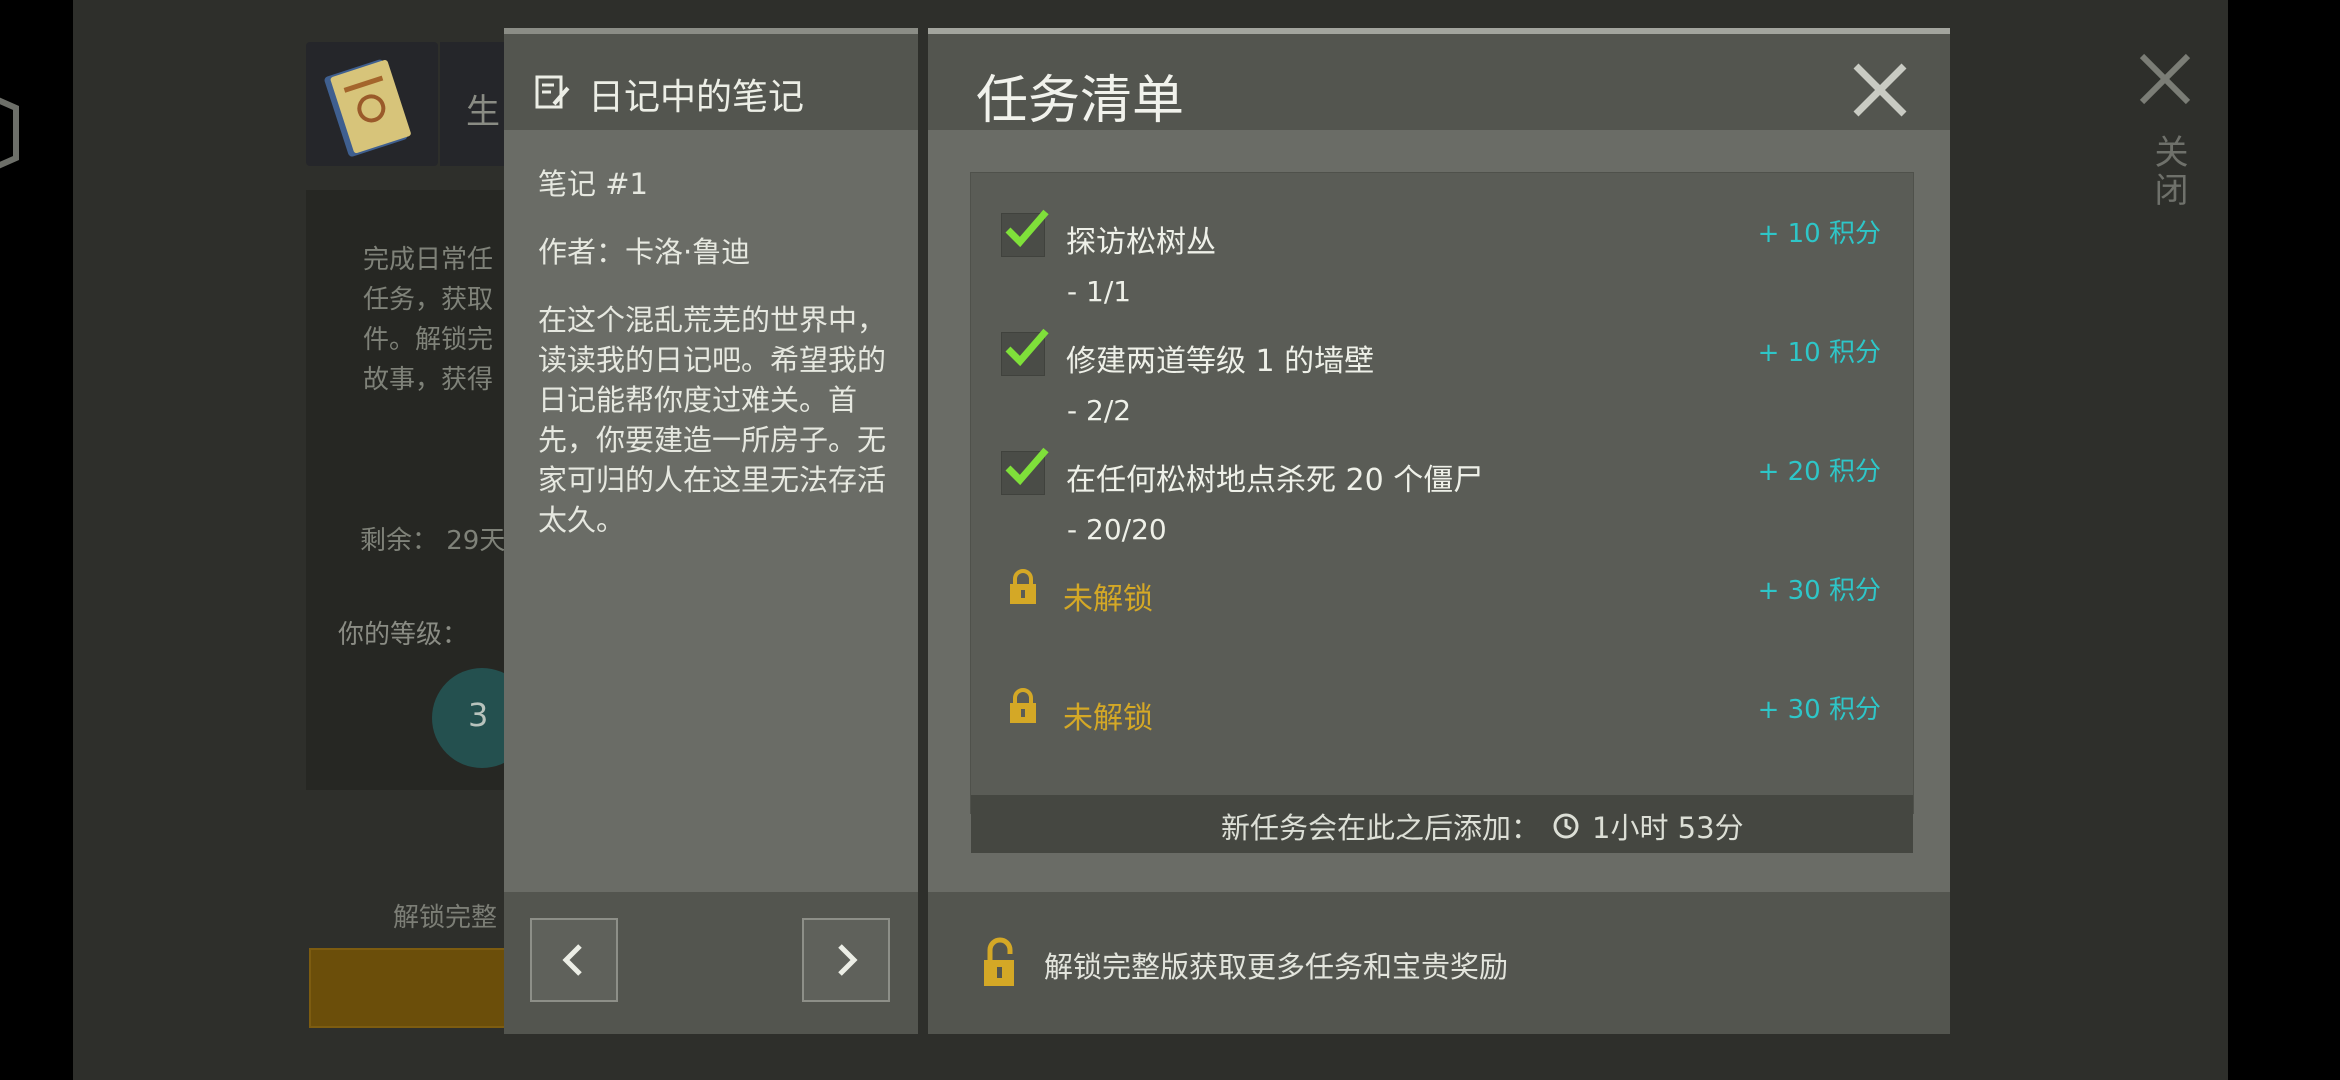 The width and height of the screenshot is (2340, 1080). I want to click on journal-book-tile, so click(372, 104).